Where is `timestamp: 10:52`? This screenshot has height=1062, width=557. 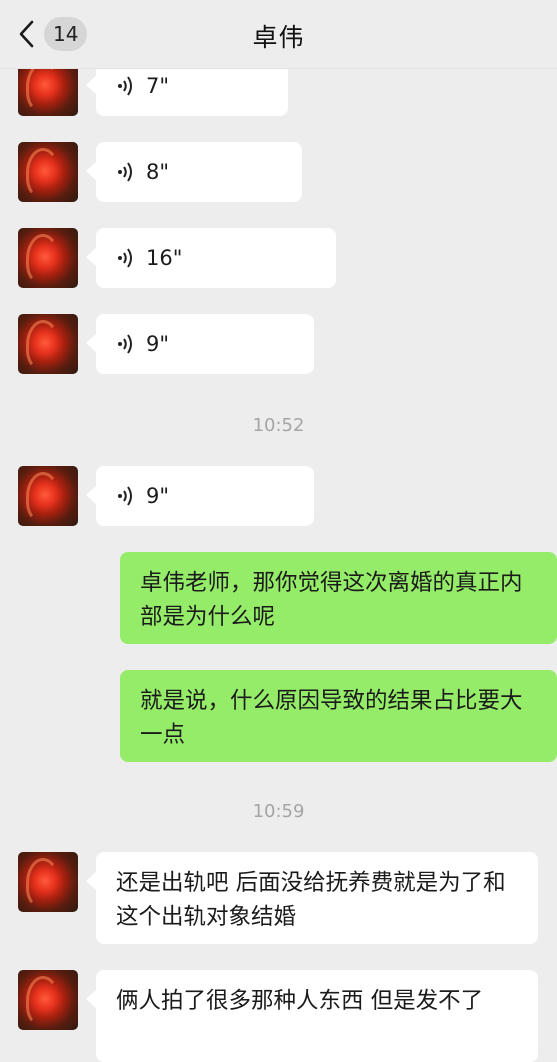 timestamp: 10:52 is located at coordinates (278, 425).